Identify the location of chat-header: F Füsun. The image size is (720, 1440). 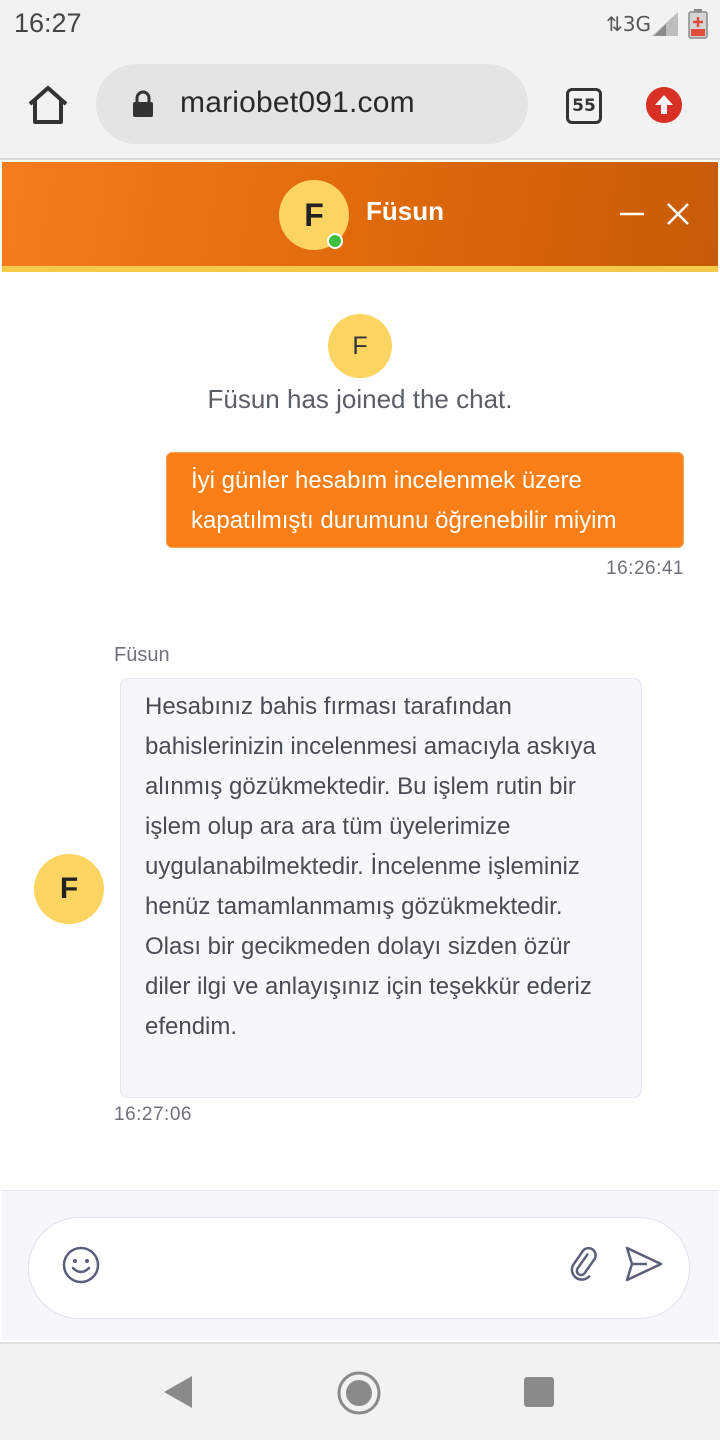
(360, 217).